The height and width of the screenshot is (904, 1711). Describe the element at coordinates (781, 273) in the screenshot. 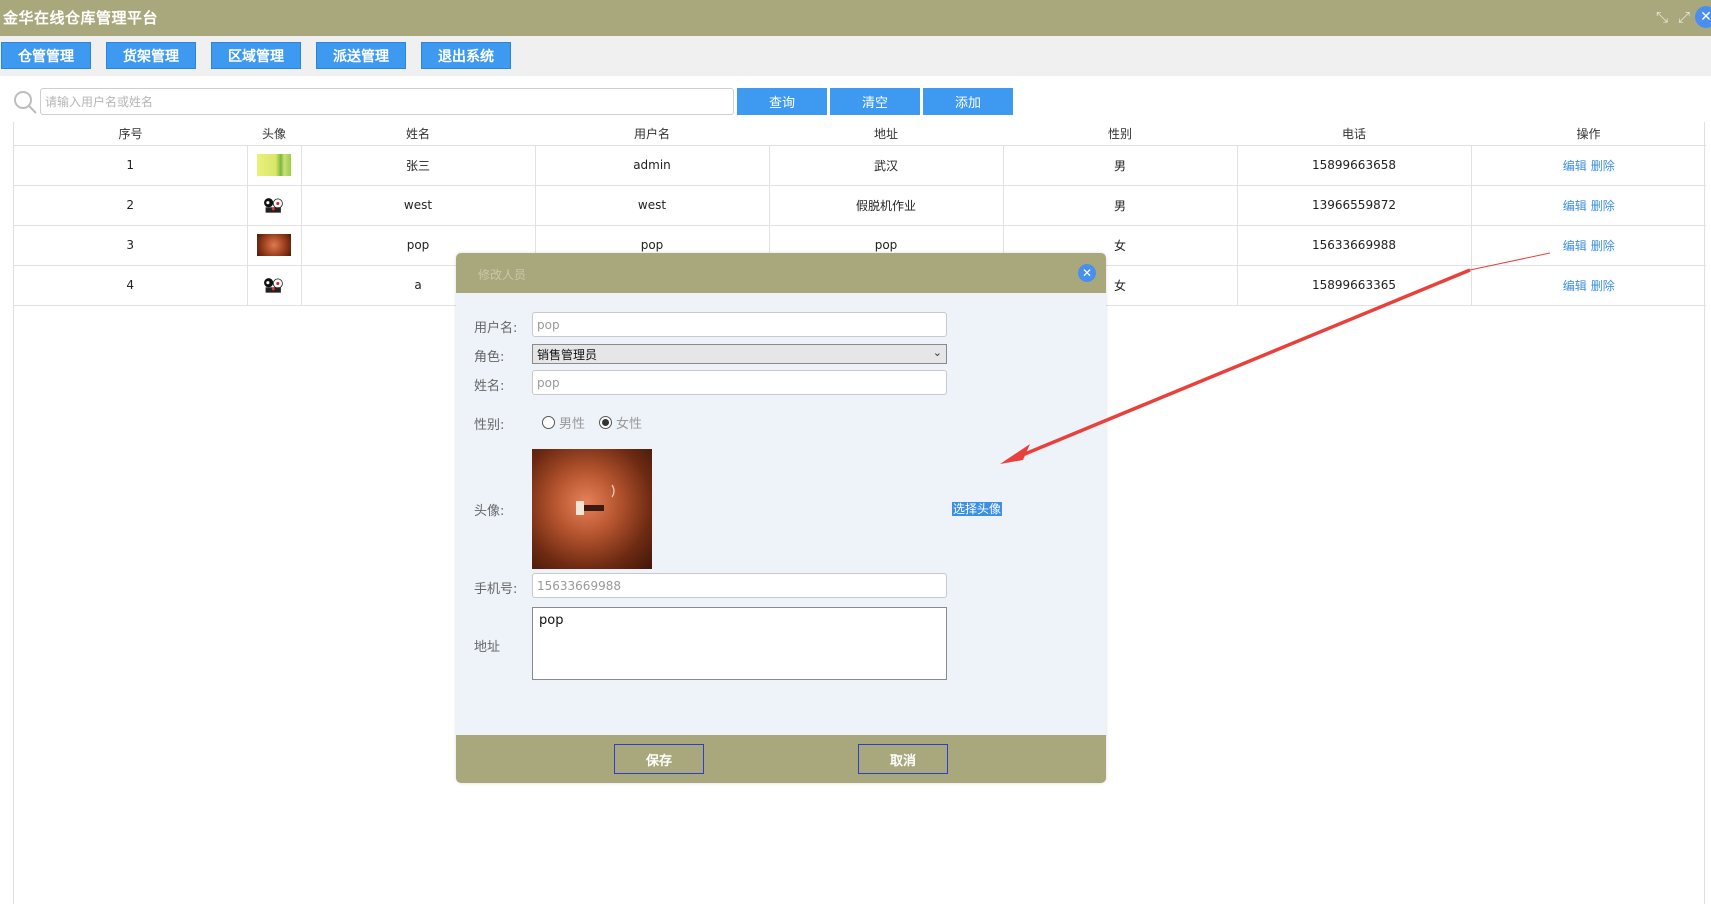

I see `dialog-header: 修改人员 ✕` at that location.